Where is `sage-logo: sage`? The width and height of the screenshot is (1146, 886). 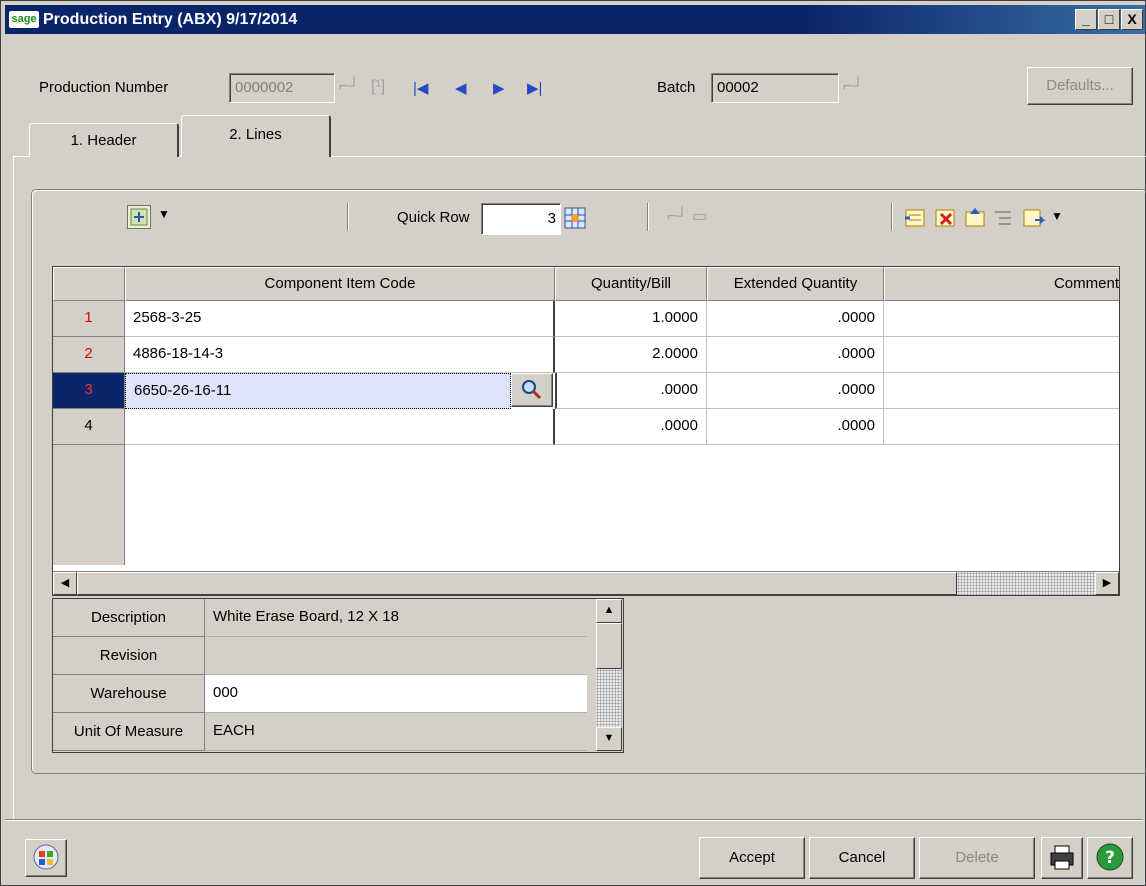 sage-logo: sage is located at coordinates (24, 19).